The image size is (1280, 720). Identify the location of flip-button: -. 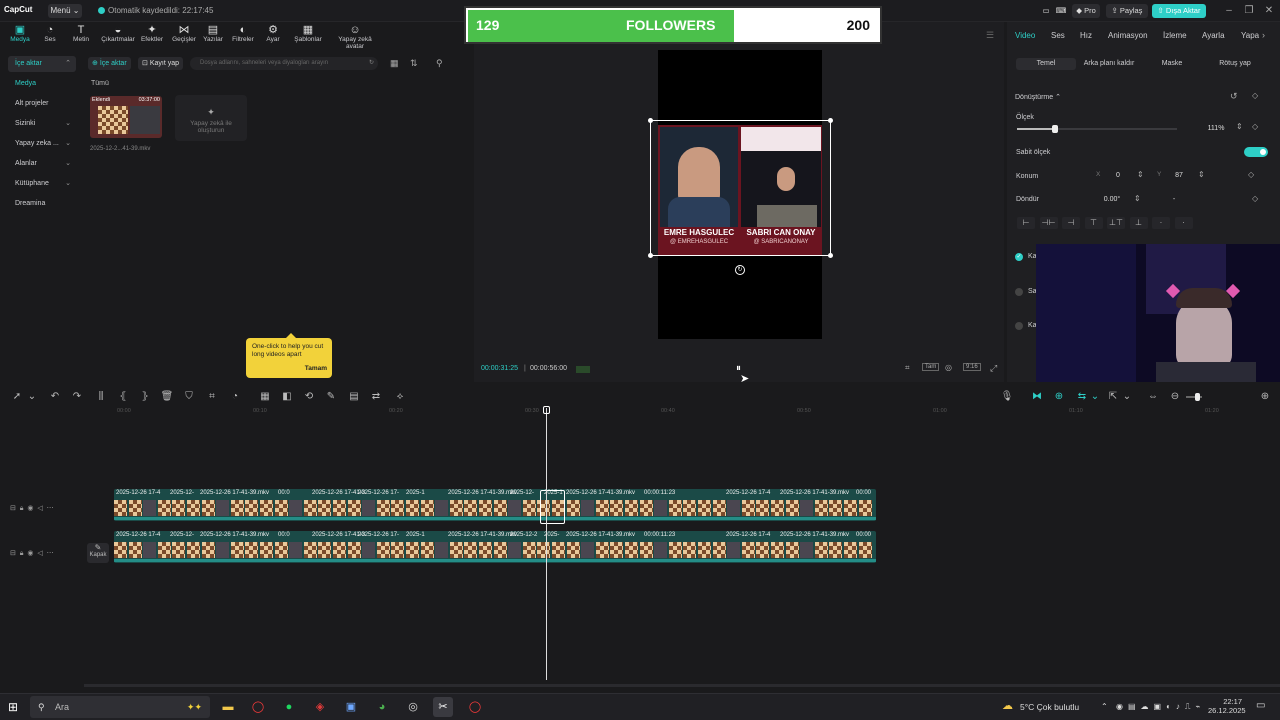
(1174, 200).